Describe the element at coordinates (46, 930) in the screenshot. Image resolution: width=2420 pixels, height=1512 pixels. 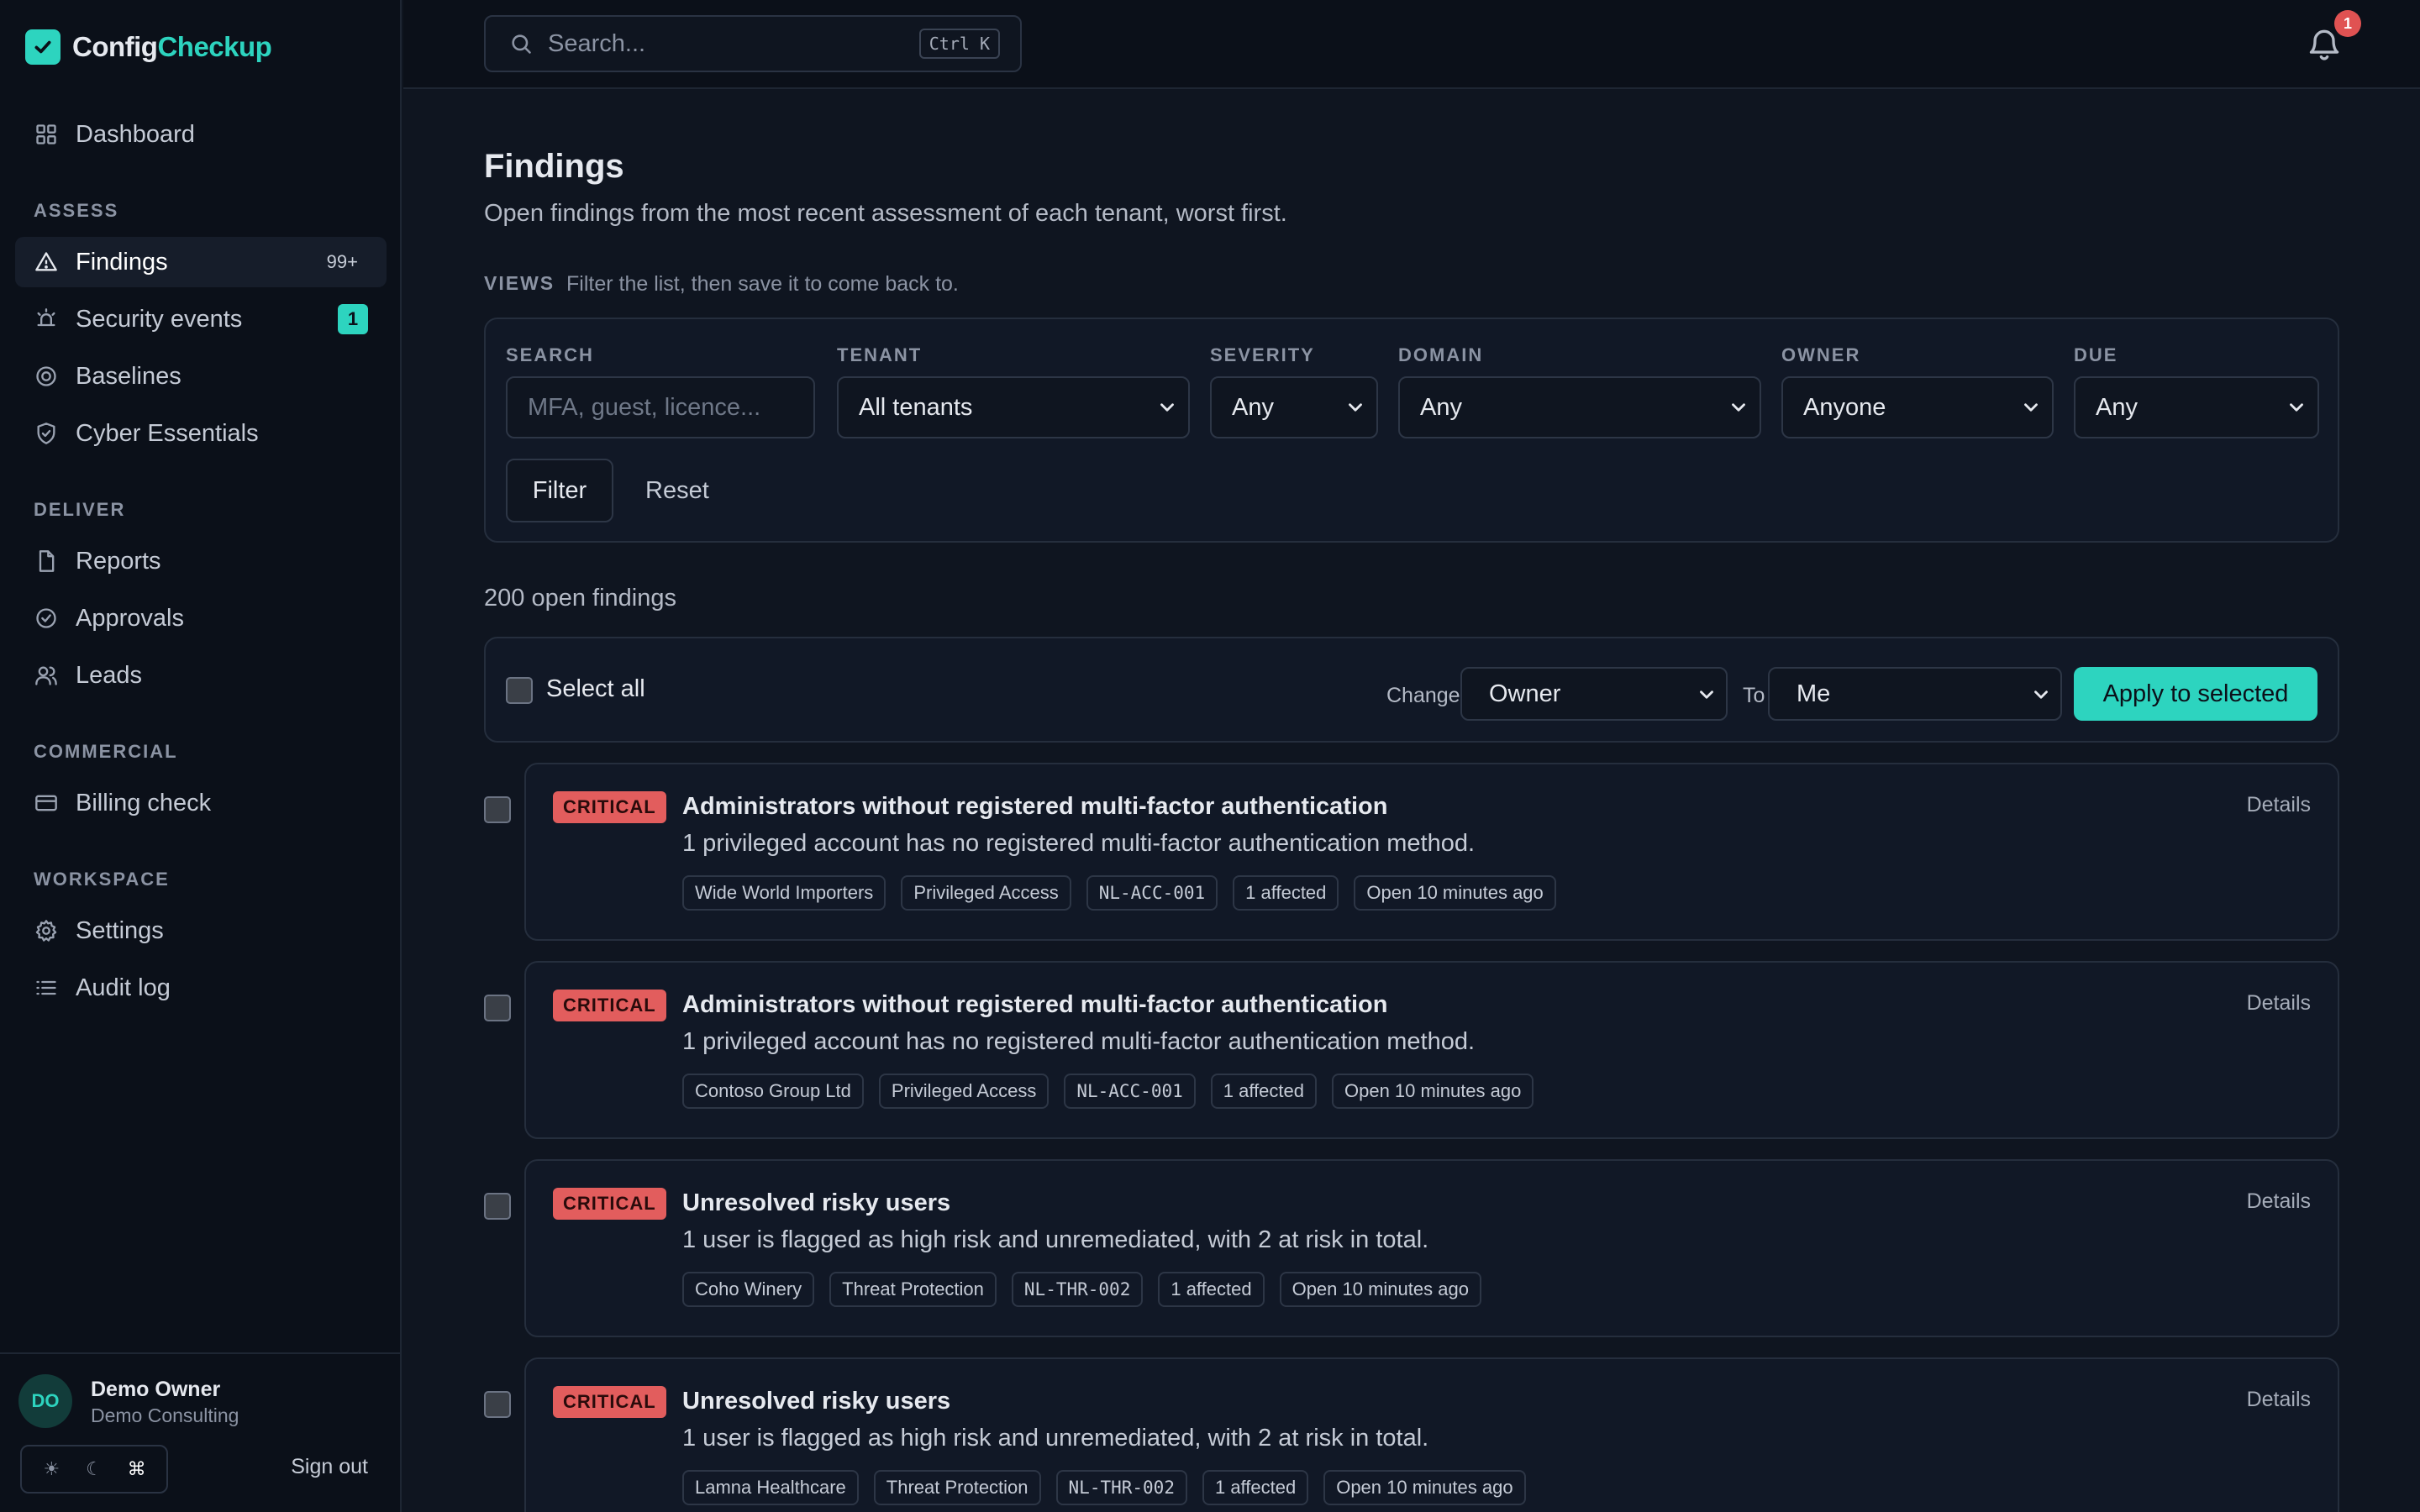
I see `gear-icon` at that location.